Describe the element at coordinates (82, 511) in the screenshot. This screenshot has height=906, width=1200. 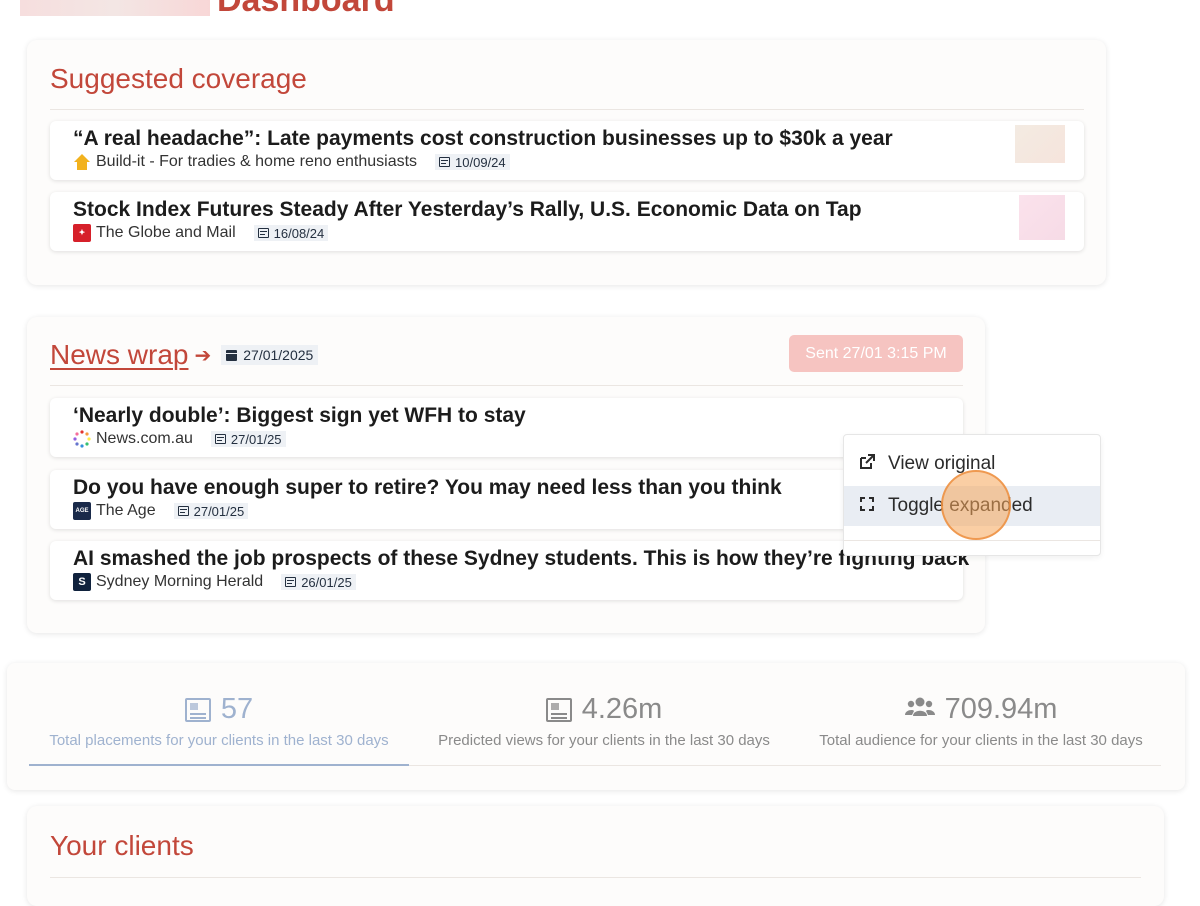
I see `the-age-icon: AGE` at that location.